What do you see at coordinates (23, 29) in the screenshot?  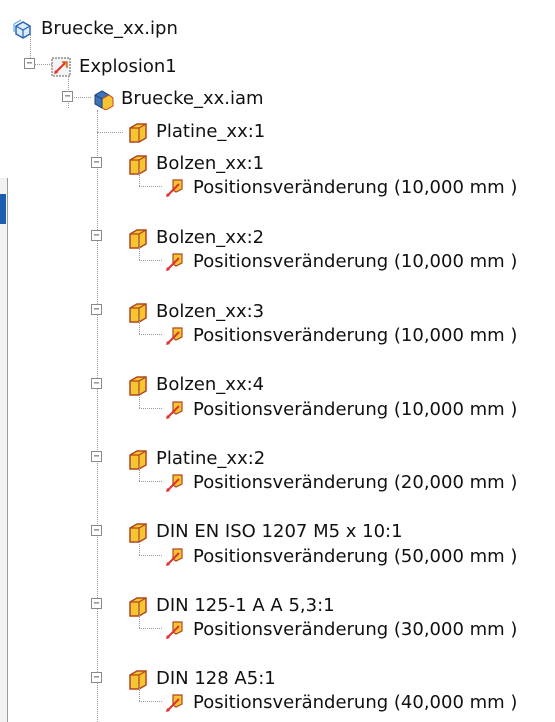 I see `presentation-file-icon` at bounding box center [23, 29].